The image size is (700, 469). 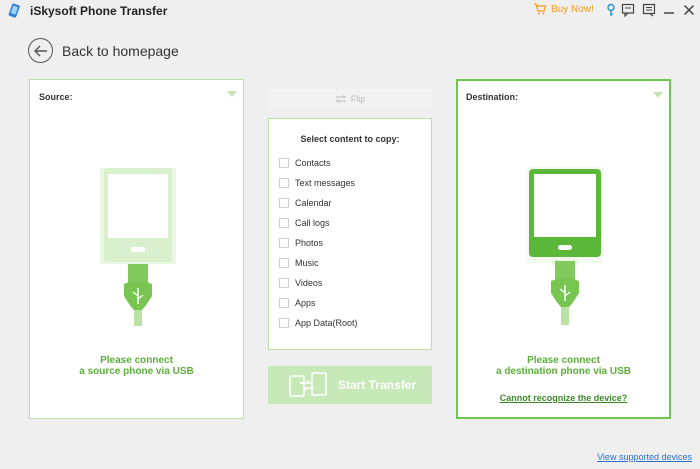 I want to click on destination-connect-line2: a destination phone via USB, so click(x=563, y=371).